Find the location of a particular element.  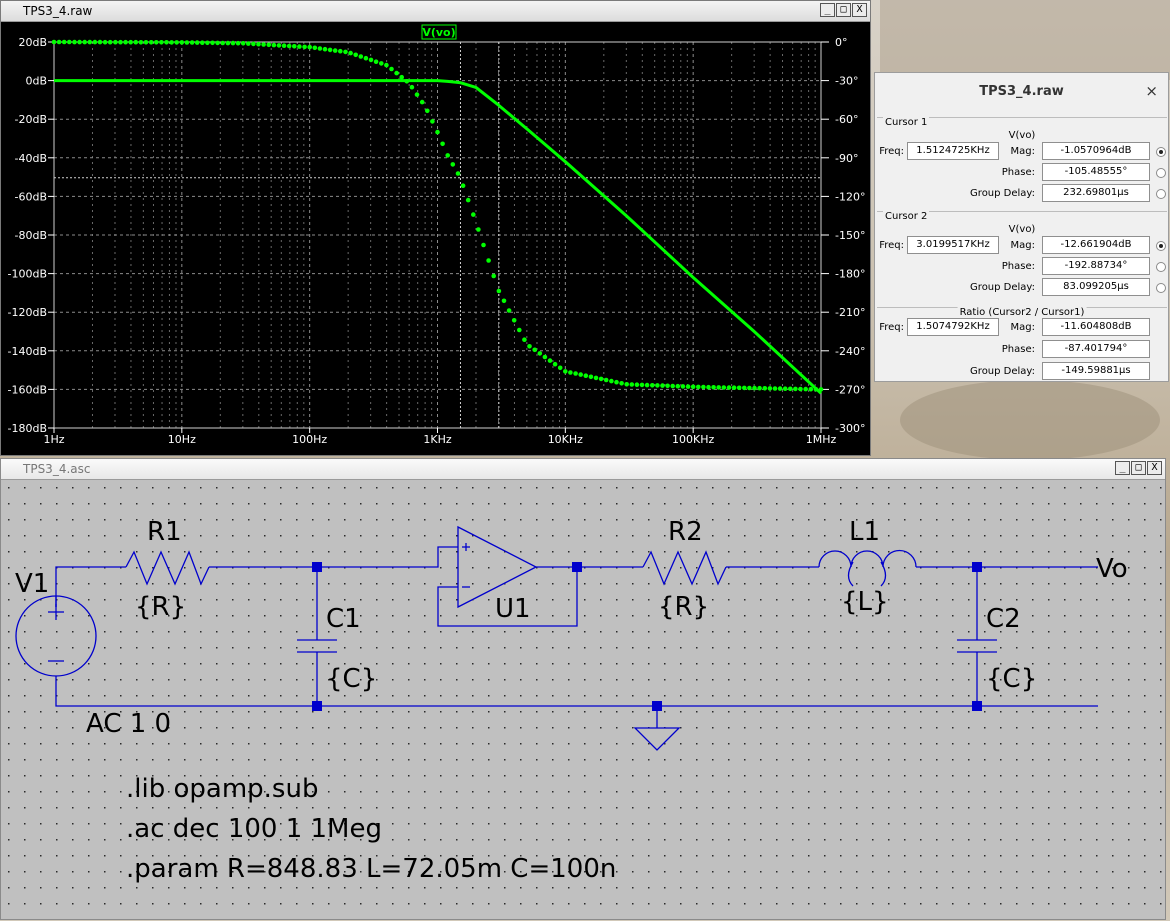

l1-value: {L} is located at coordinates (865, 602).